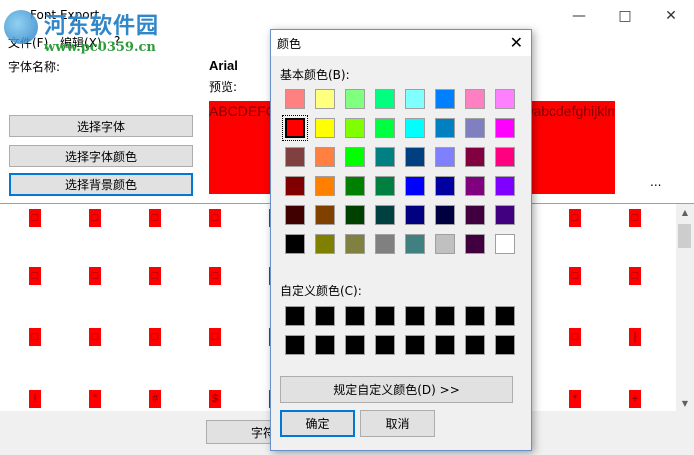 The height and width of the screenshot is (455, 694). Describe the element at coordinates (685, 307) in the screenshot. I see `vertical-scrollbar: ▲ ▼` at that location.